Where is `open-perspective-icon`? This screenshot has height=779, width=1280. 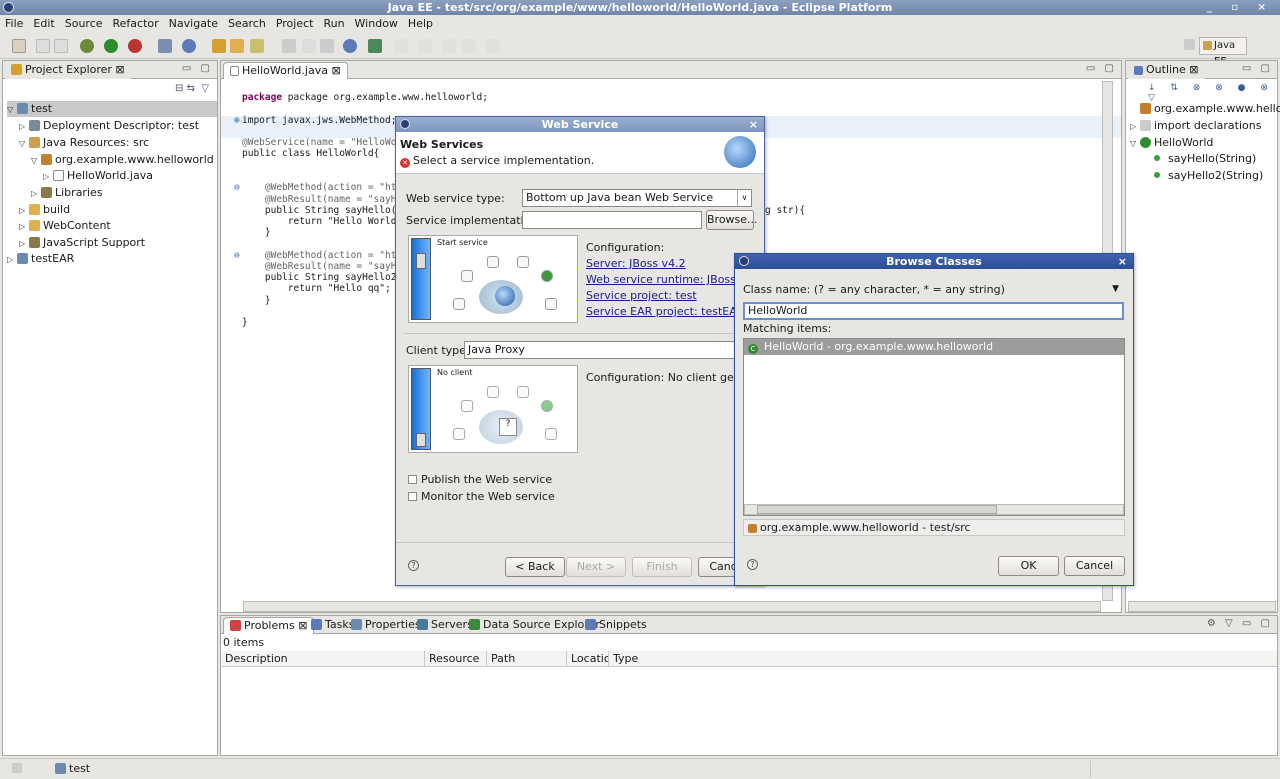
open-perspective-icon is located at coordinates (1189, 44).